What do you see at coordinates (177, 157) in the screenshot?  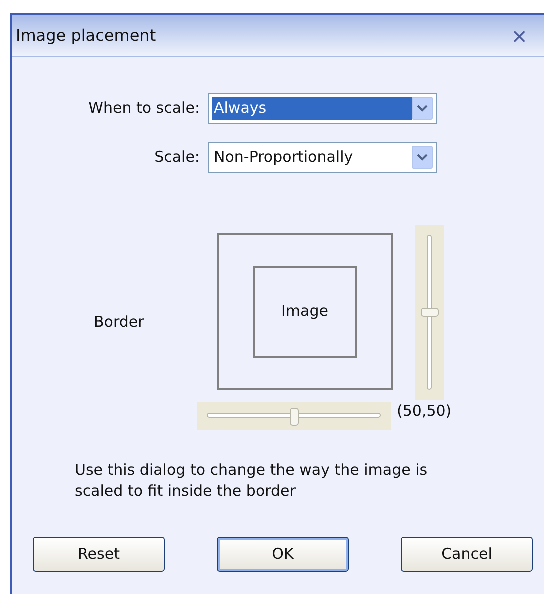 I see `field-label: Scale:` at bounding box center [177, 157].